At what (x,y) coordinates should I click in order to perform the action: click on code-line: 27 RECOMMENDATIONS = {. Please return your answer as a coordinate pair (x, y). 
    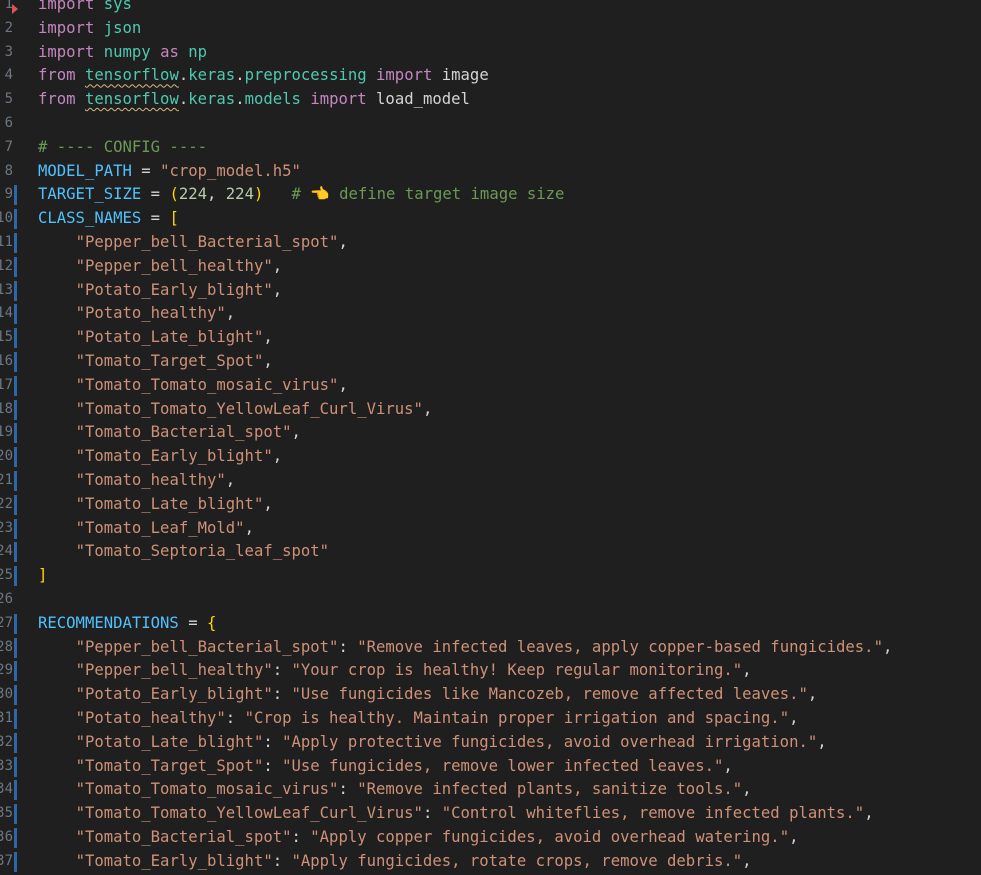
    Looking at the image, I should click on (490, 624).